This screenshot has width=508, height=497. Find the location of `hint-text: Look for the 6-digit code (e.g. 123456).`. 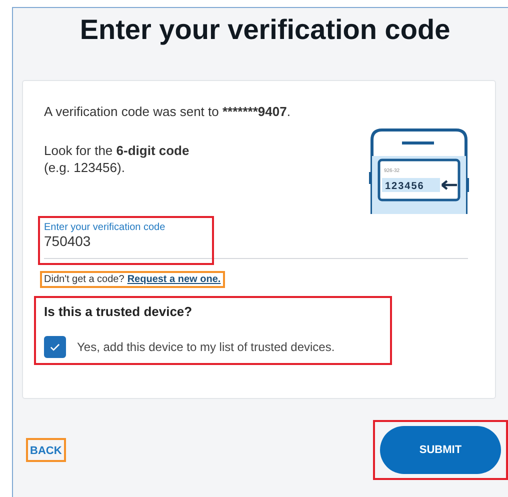

hint-text: Look for the 6-digit code (e.g. 123456). is located at coordinates (117, 159).